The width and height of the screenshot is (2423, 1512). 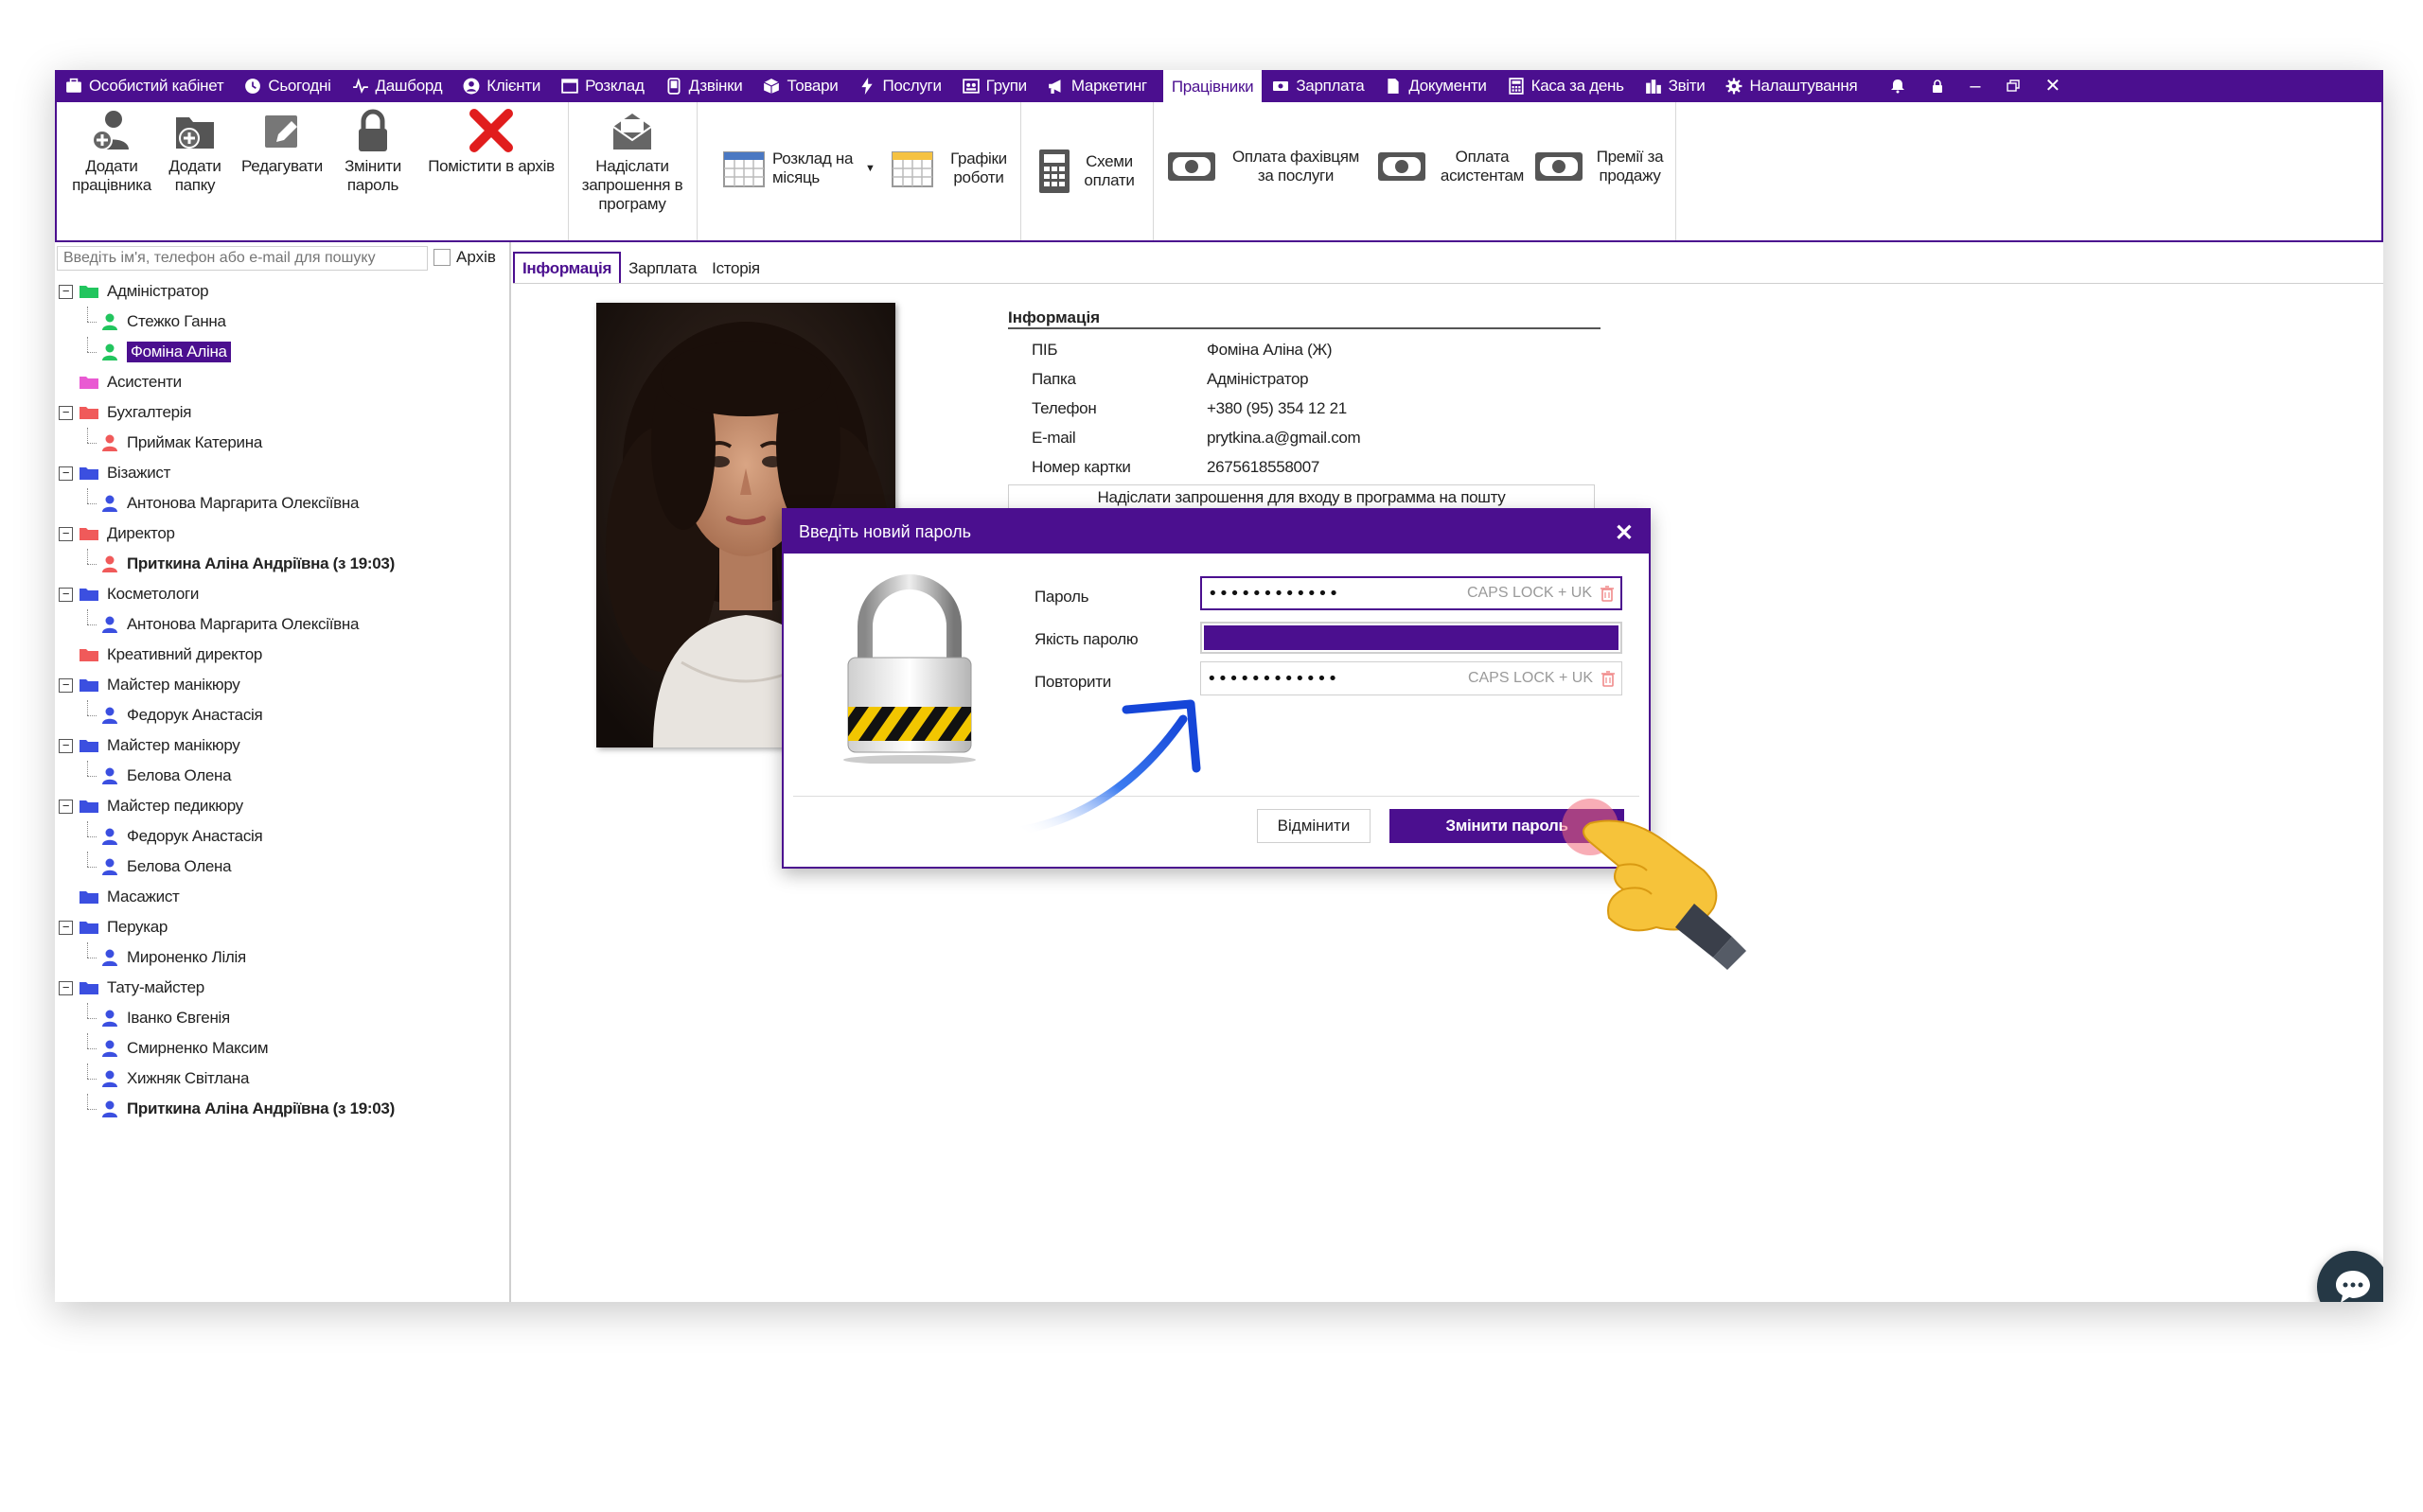 I want to click on repeat-password-field: •••••••••••• CAPS LOCK + UK, so click(x=1411, y=678).